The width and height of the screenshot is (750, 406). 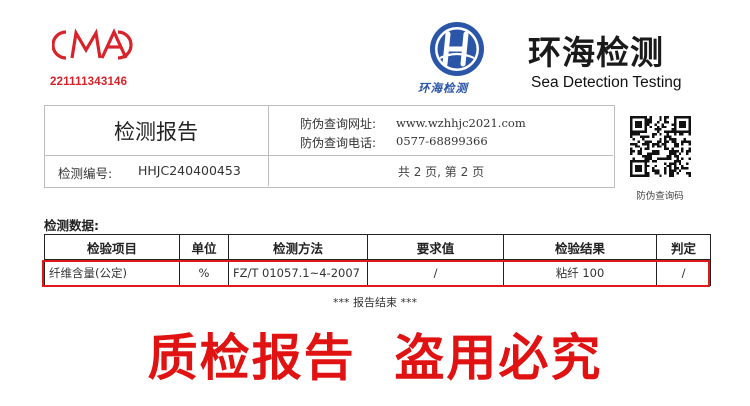 What do you see at coordinates (204, 247) in the screenshot?
I see `column-header-unit: 单位` at bounding box center [204, 247].